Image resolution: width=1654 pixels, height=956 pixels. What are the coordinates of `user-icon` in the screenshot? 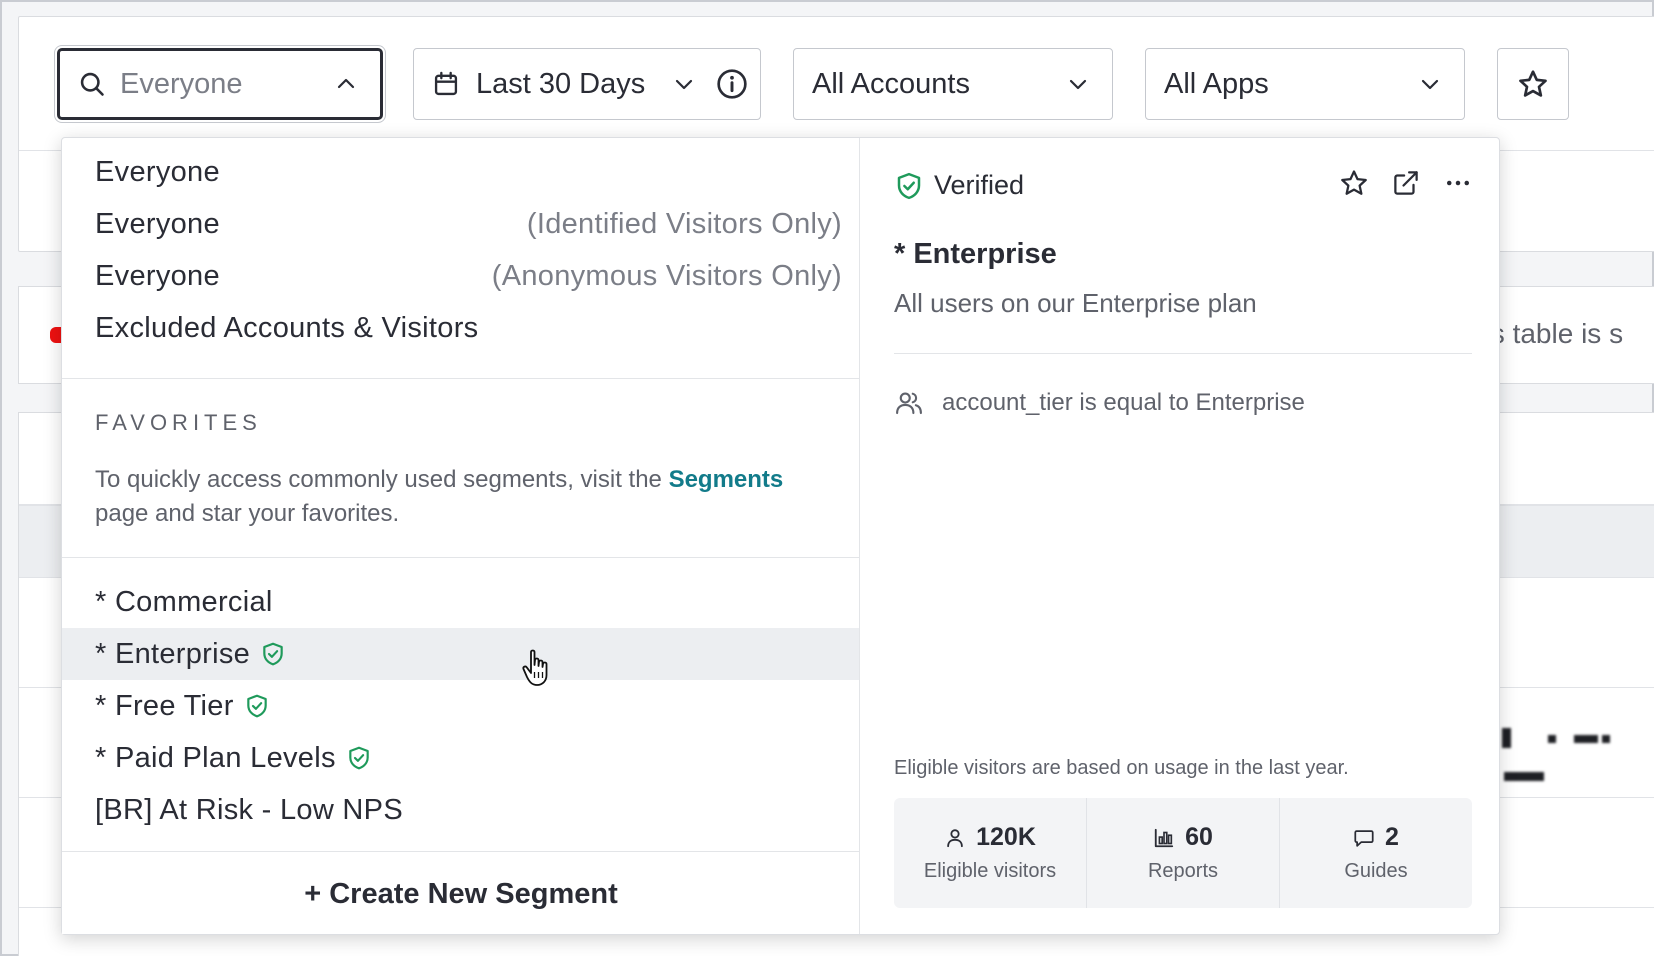 It's located at (955, 837).